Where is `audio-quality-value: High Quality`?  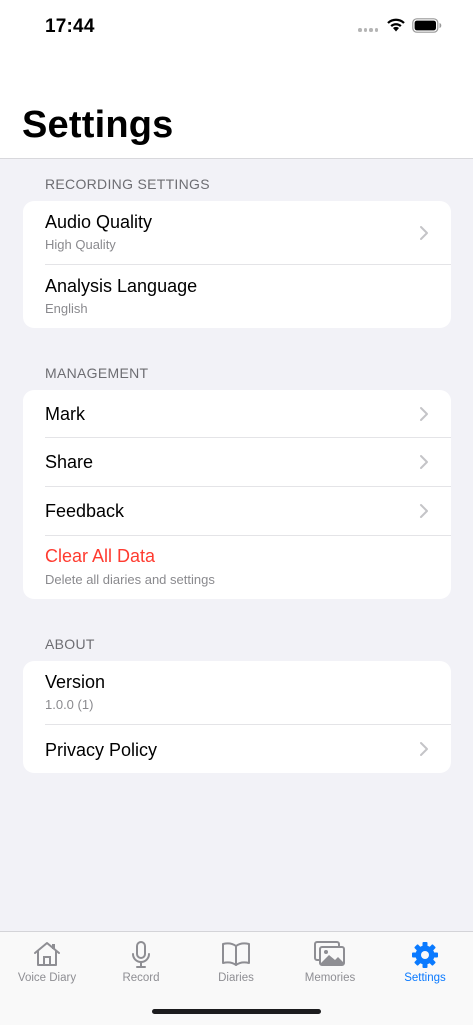
audio-quality-value: High Quality is located at coordinates (80, 244).